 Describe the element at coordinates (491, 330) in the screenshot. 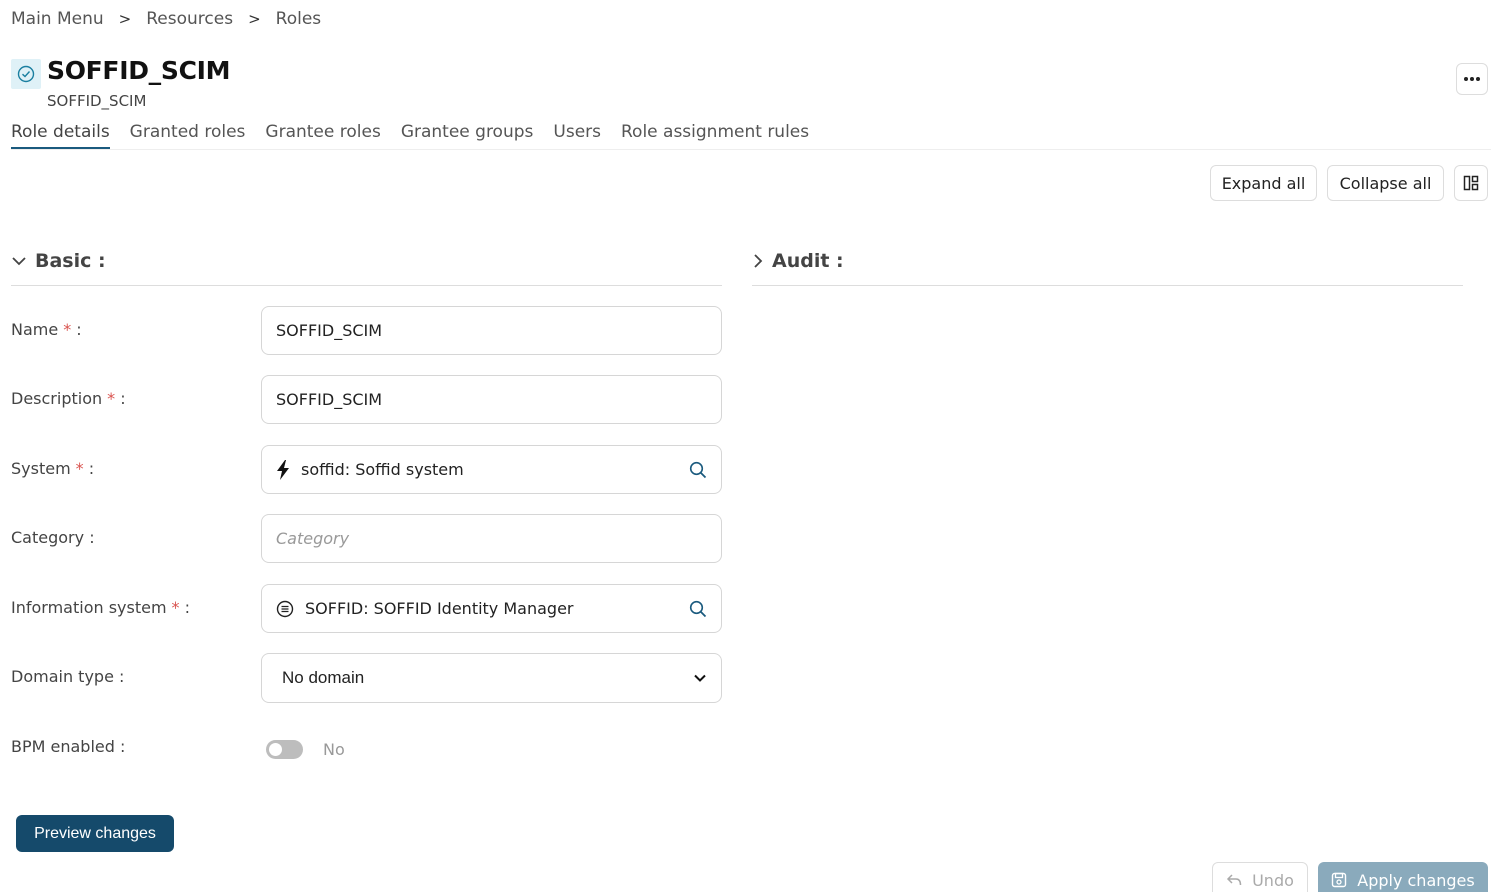

I see `name-input: SOFFID_SCIM` at that location.